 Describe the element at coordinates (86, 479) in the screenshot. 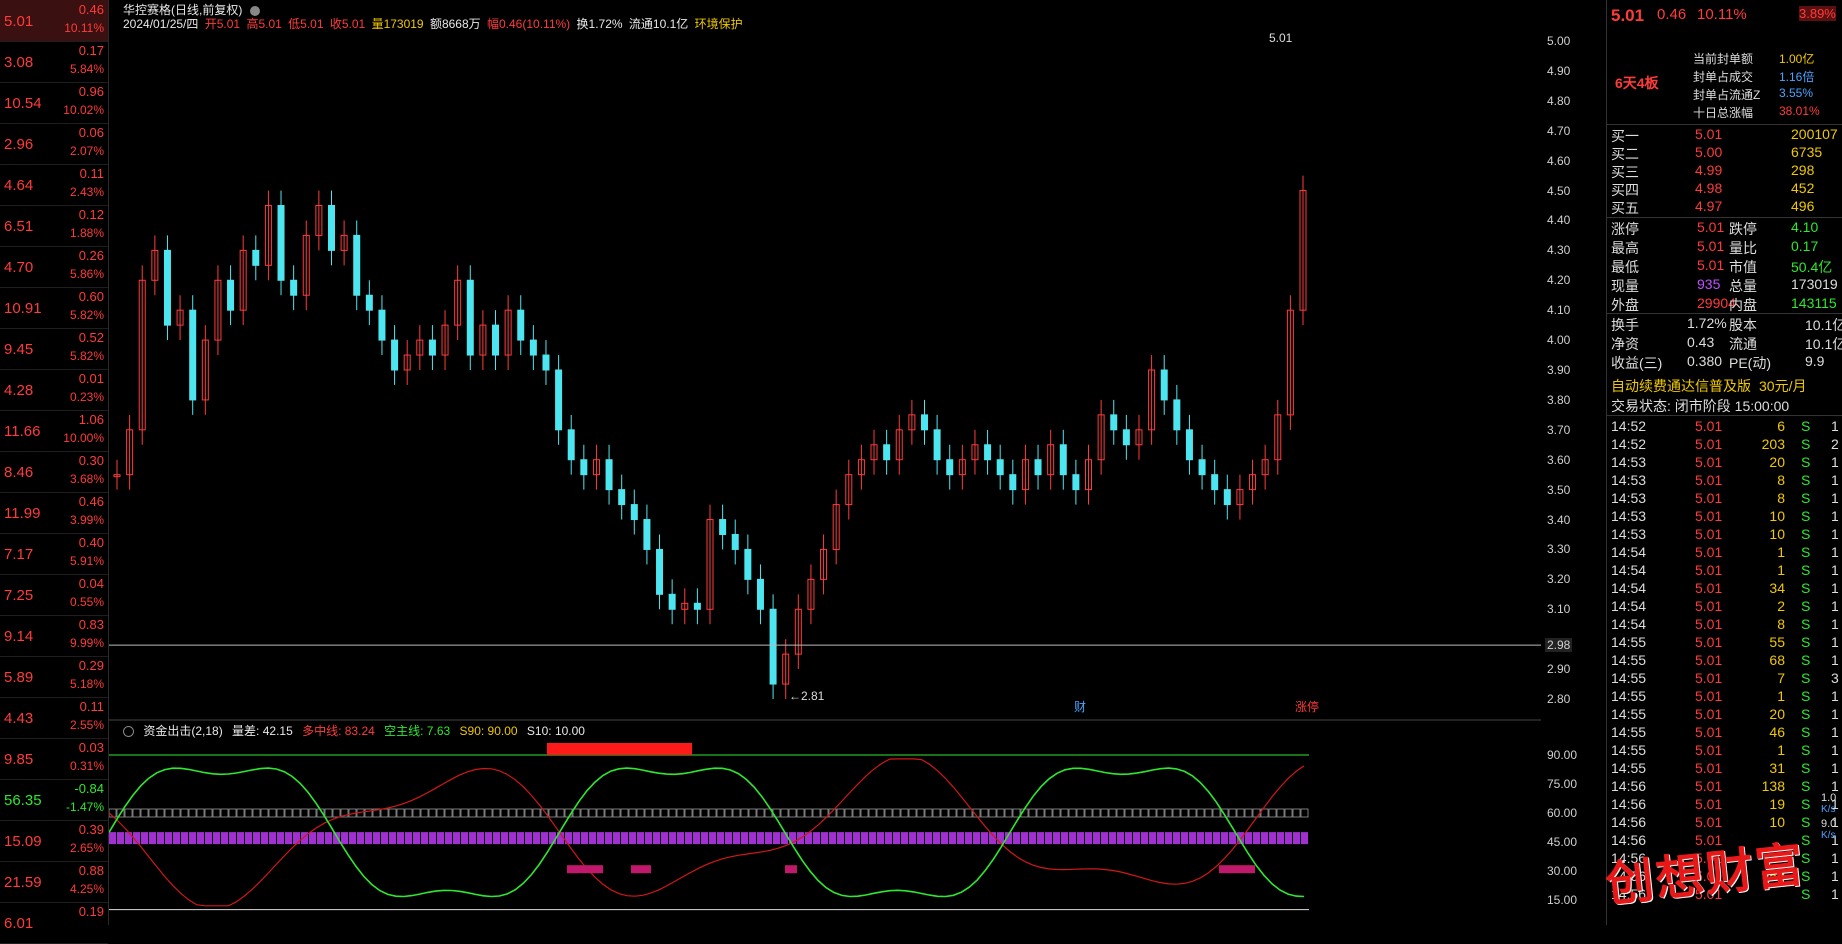

I see `watchlist-percent: 3.68%` at that location.